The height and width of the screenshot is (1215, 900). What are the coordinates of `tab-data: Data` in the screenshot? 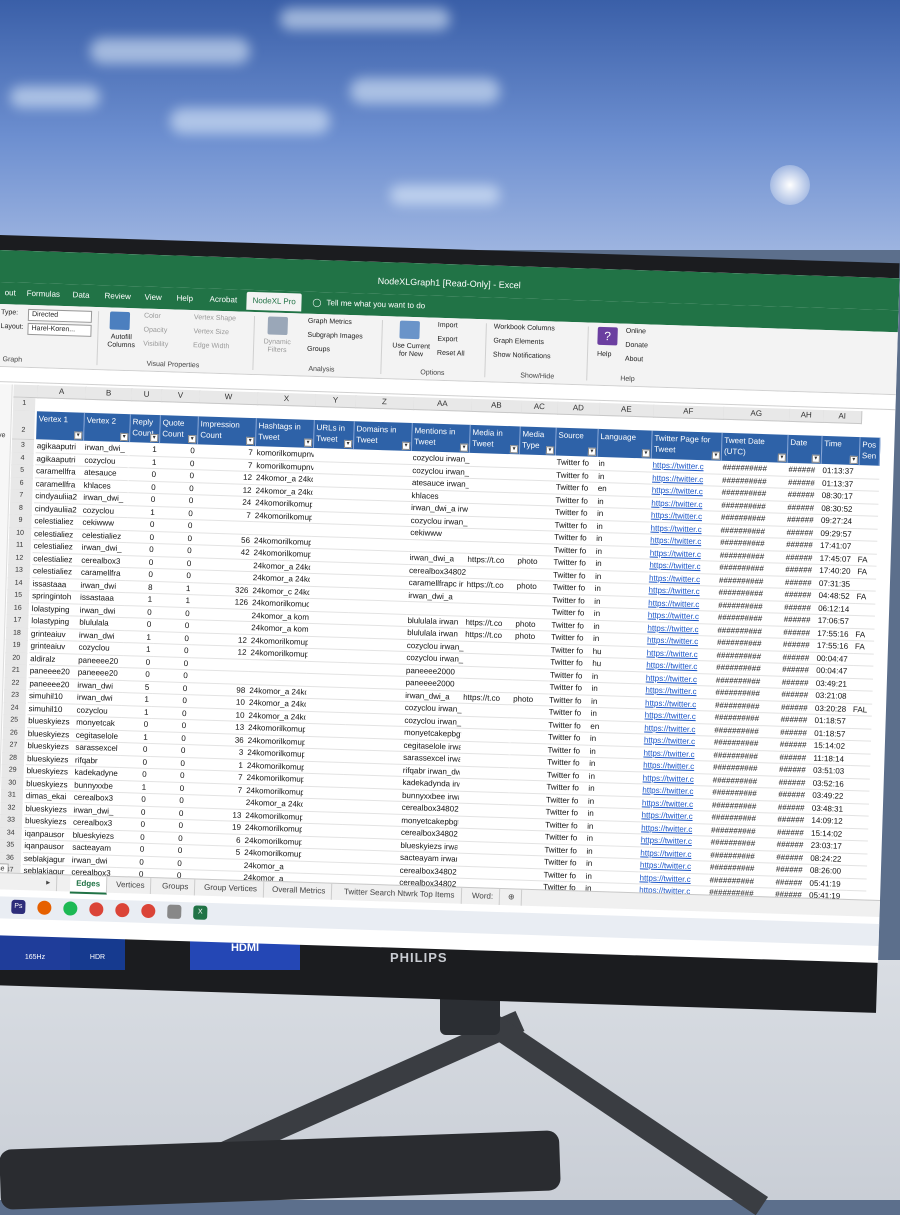 It's located at (80, 295).